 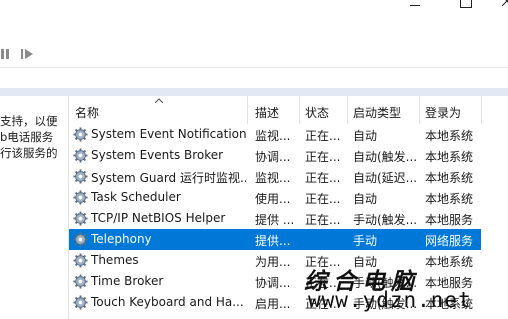 I want to click on service-row-selected: Telephony 提供... 手动 网络服务, so click(x=275, y=239).